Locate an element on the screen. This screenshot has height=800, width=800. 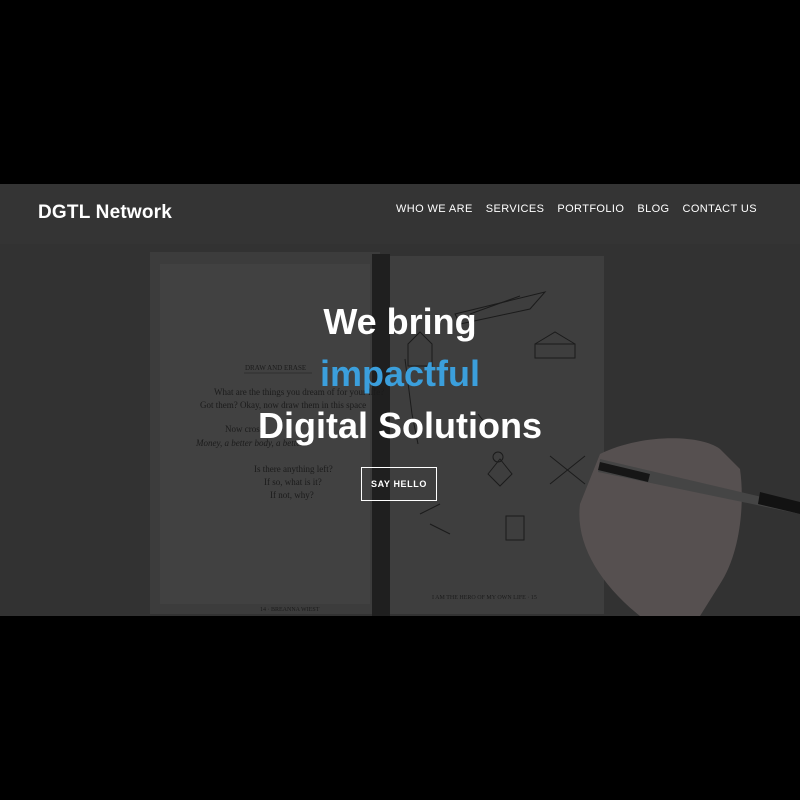
nav-link-services: SERVICES is located at coordinates (515, 209).